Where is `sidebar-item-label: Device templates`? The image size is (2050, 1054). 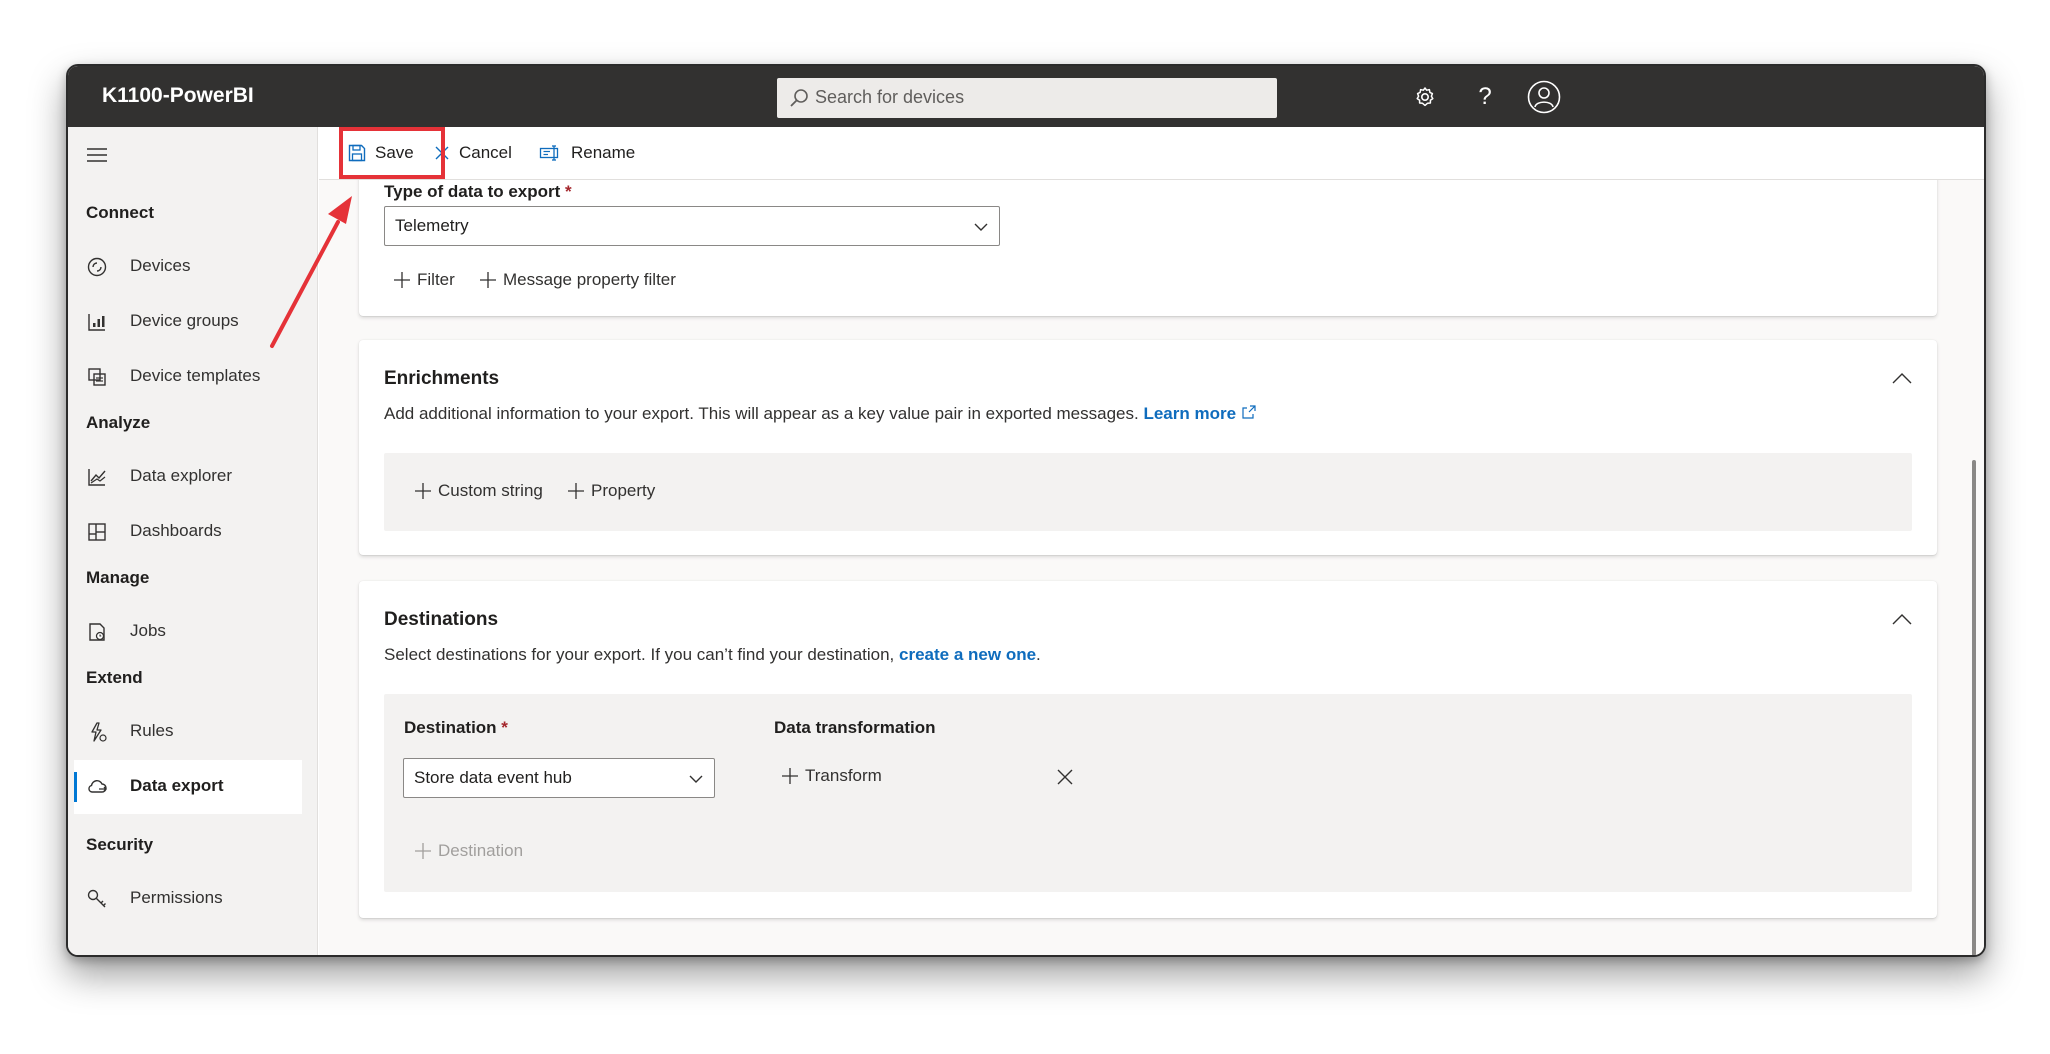
sidebar-item-label: Device templates is located at coordinates (195, 375).